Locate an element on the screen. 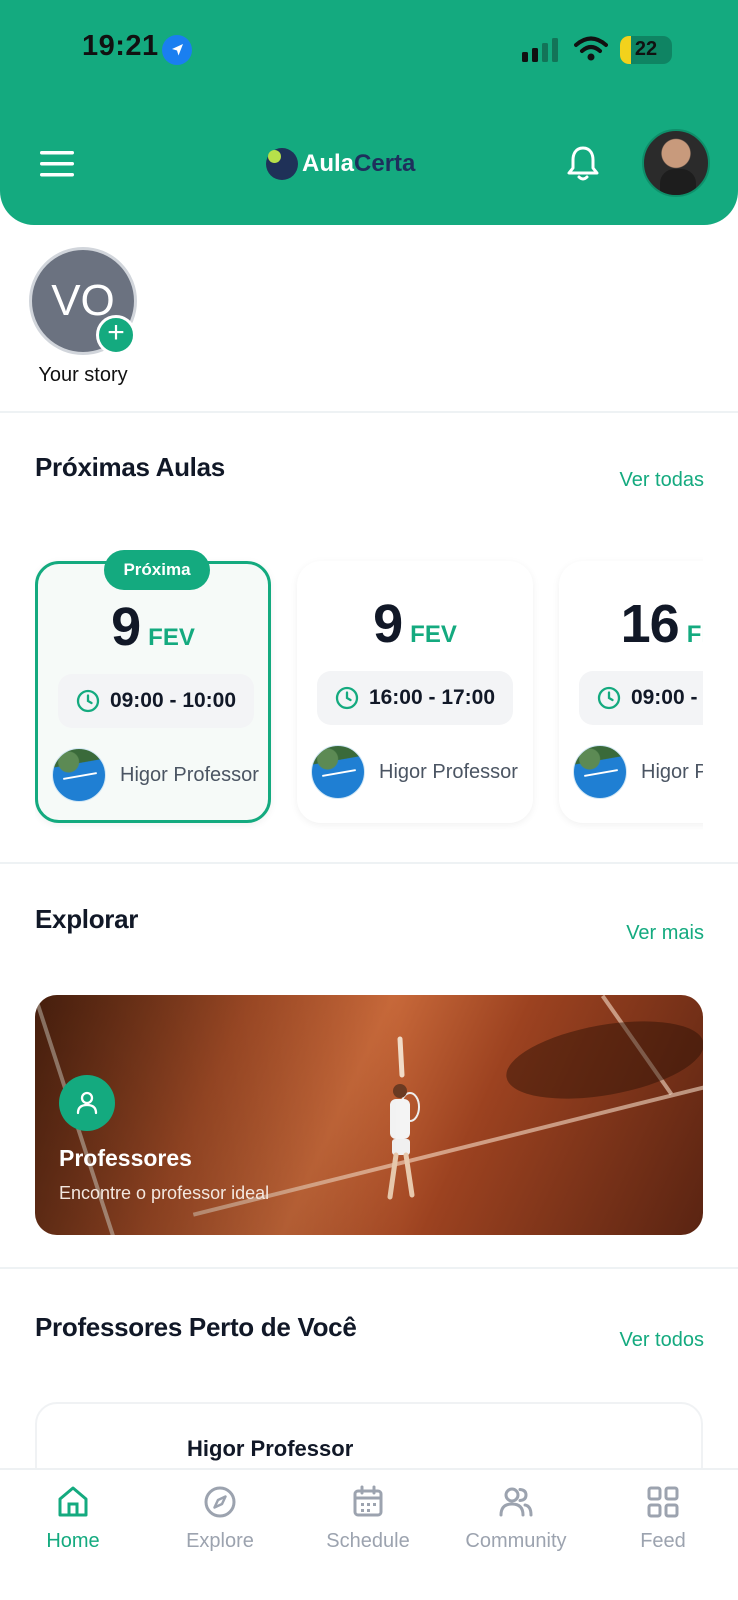 This screenshot has height=1600, width=738. grid-icon is located at coordinates (663, 1502).